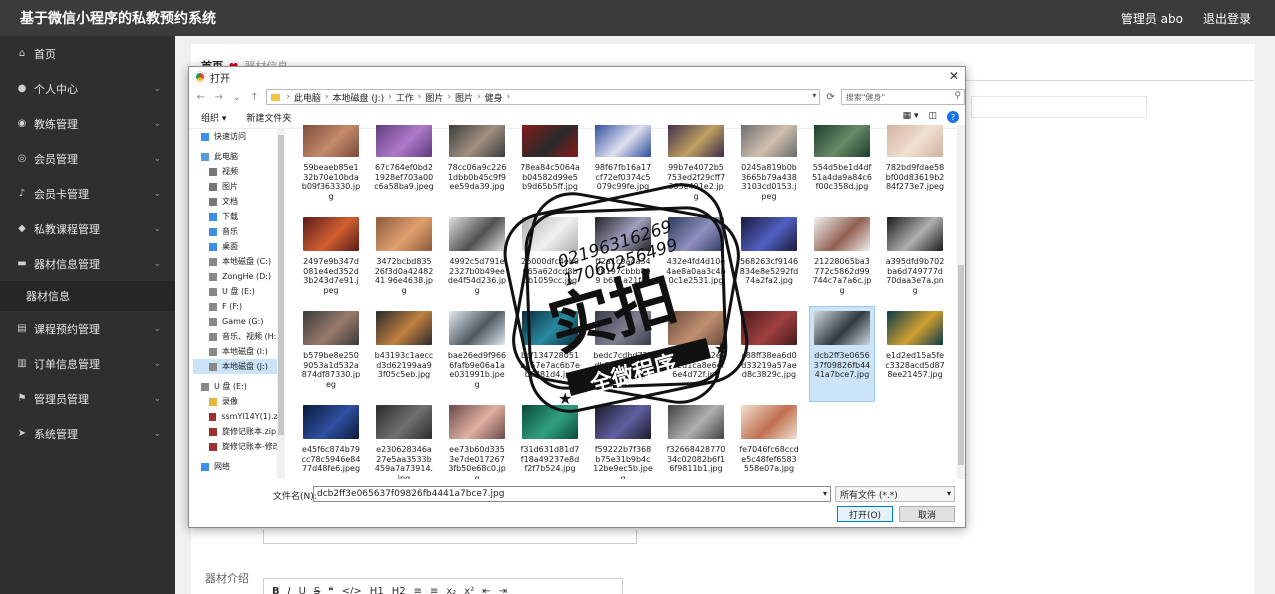 The image size is (1275, 594). I want to click on refresh-icon: ⟳, so click(830, 97).